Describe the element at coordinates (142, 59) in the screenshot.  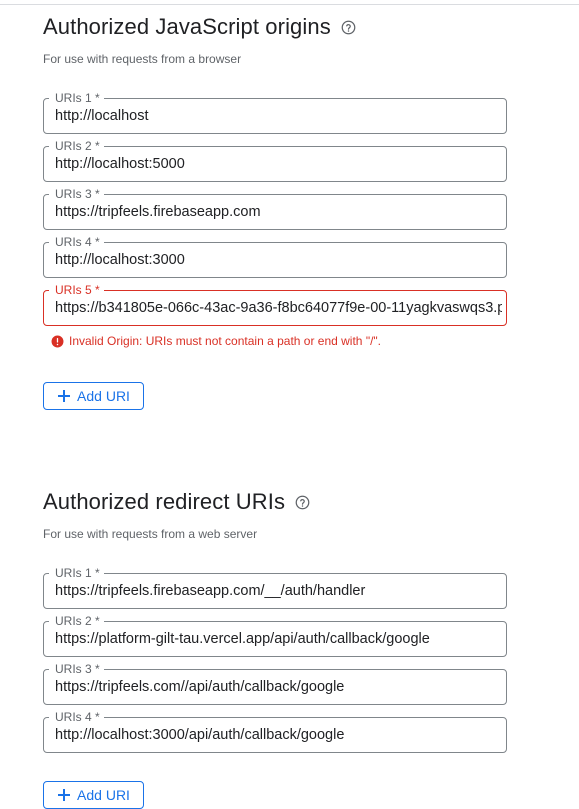
I see `js-origins-description: For use with requests from a browser` at that location.